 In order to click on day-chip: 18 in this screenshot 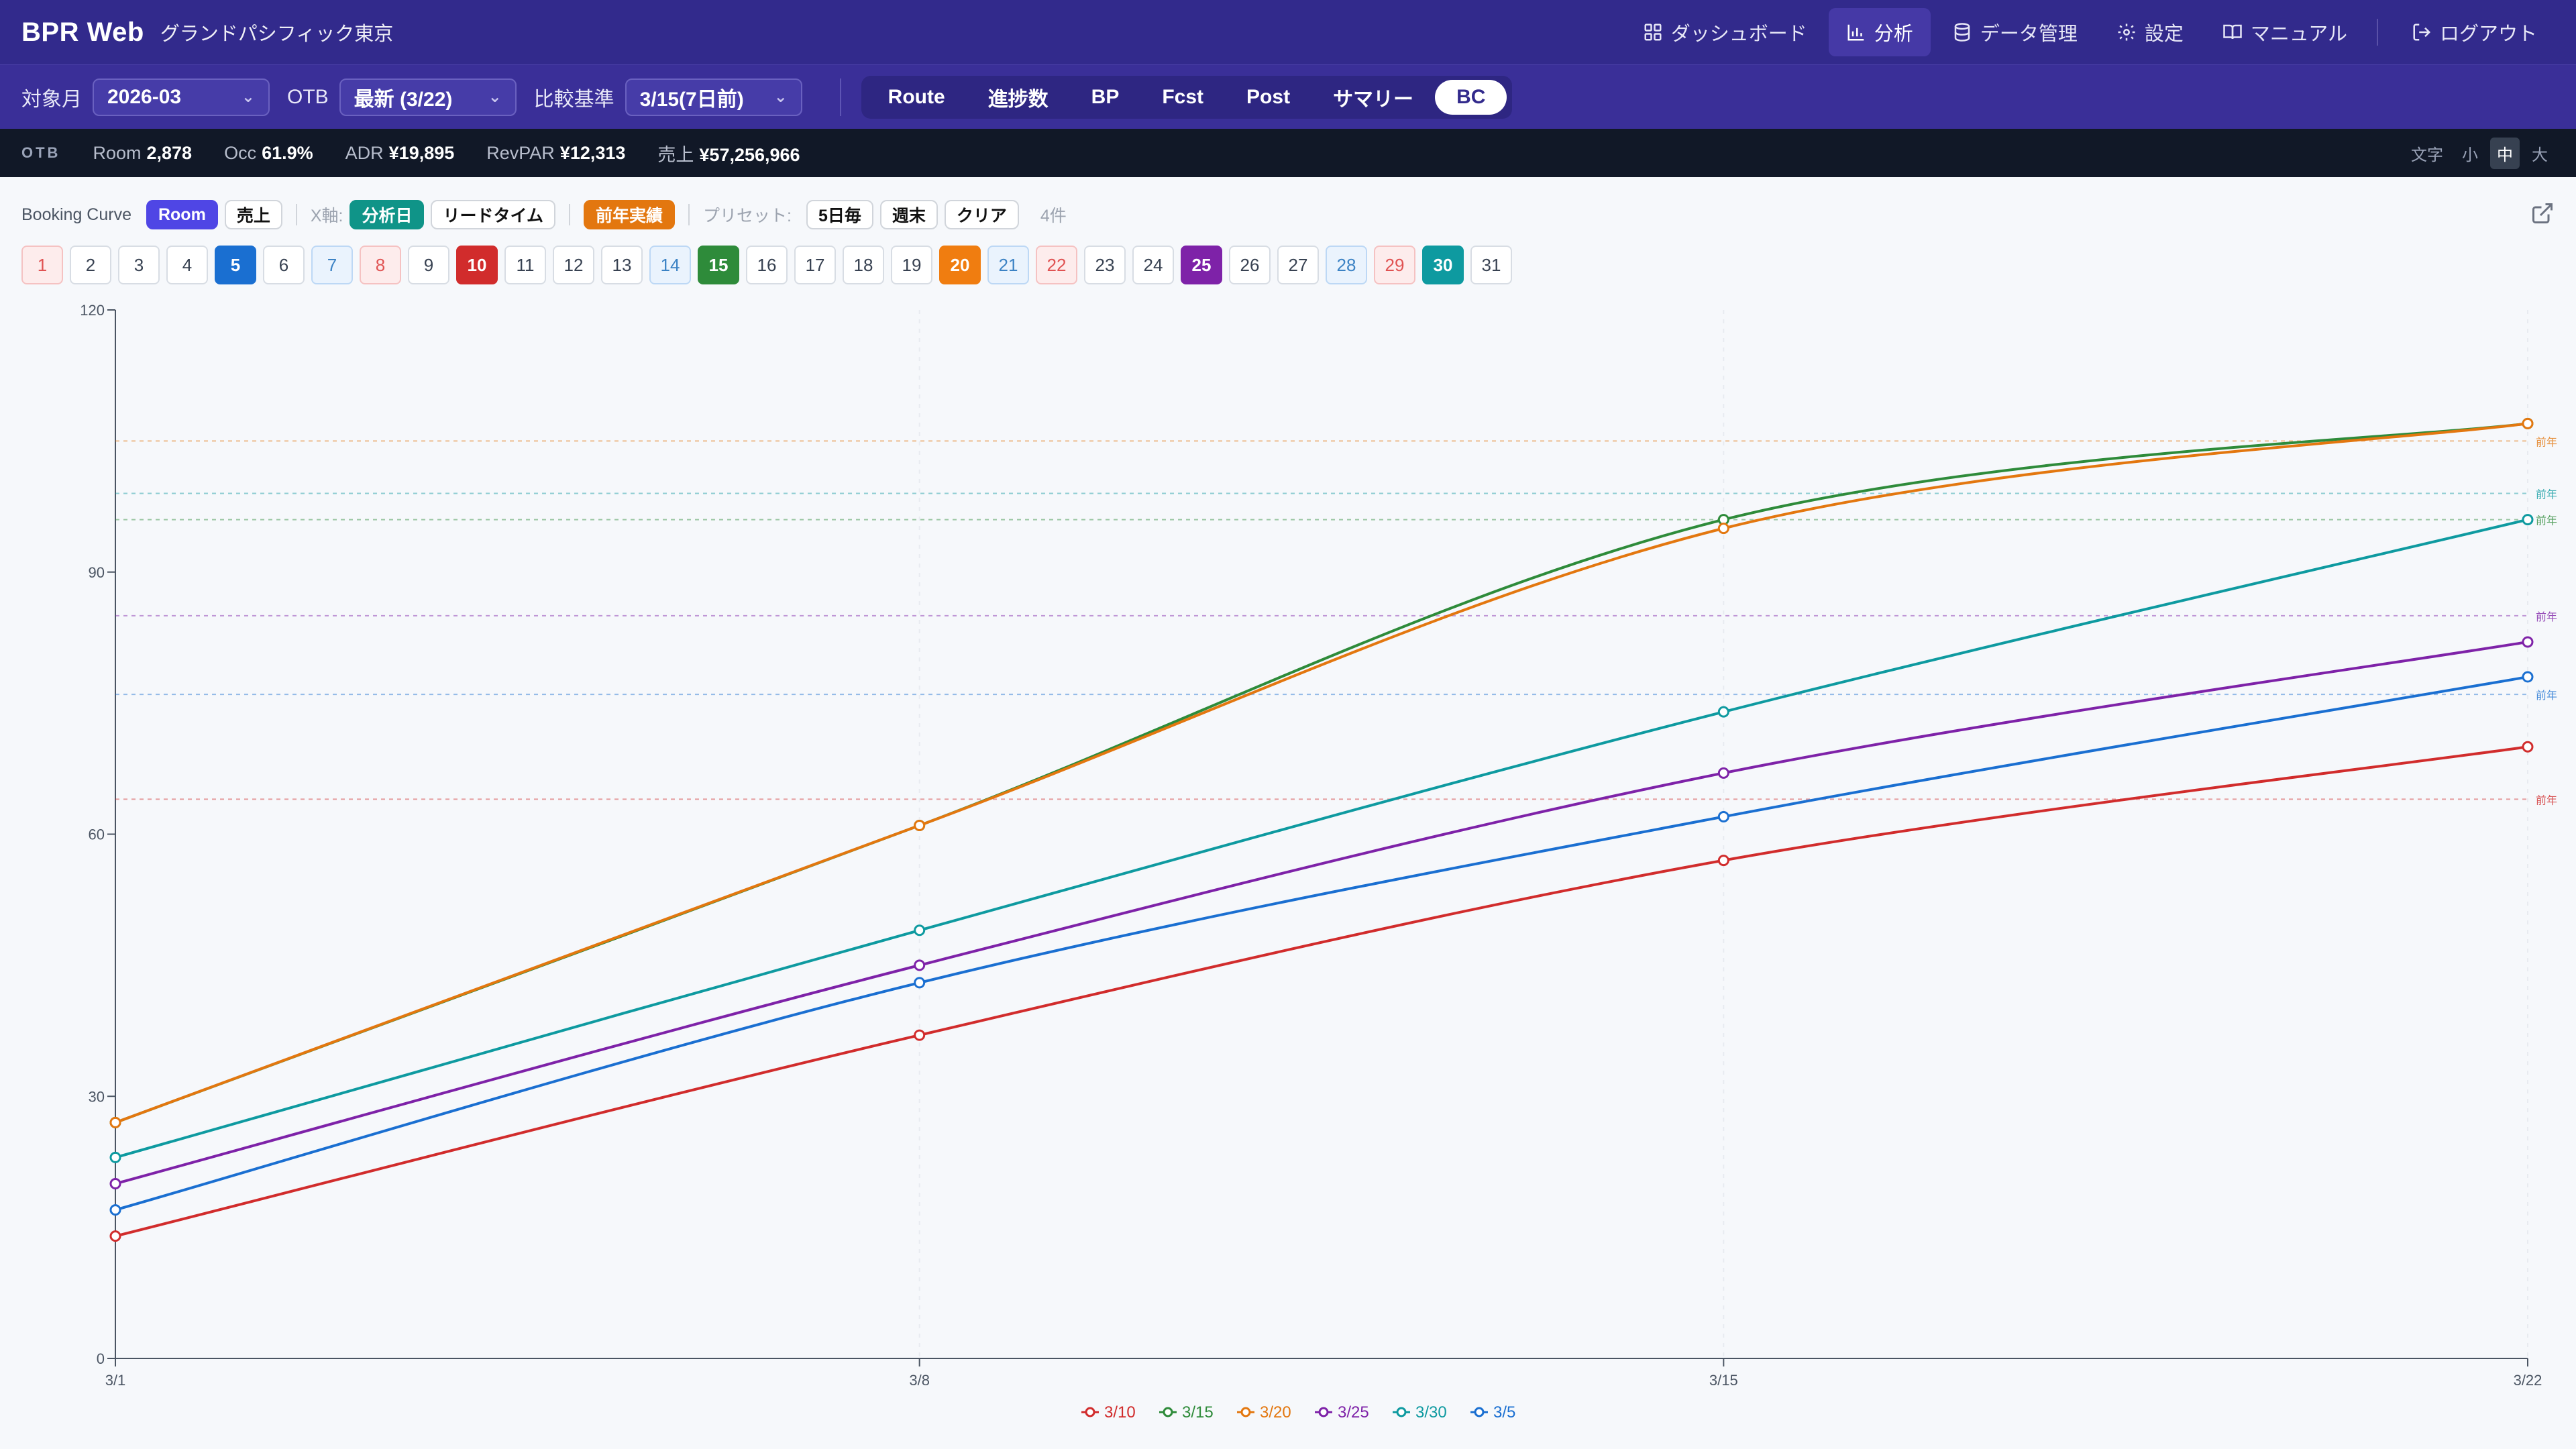, I will do `click(863, 265)`.